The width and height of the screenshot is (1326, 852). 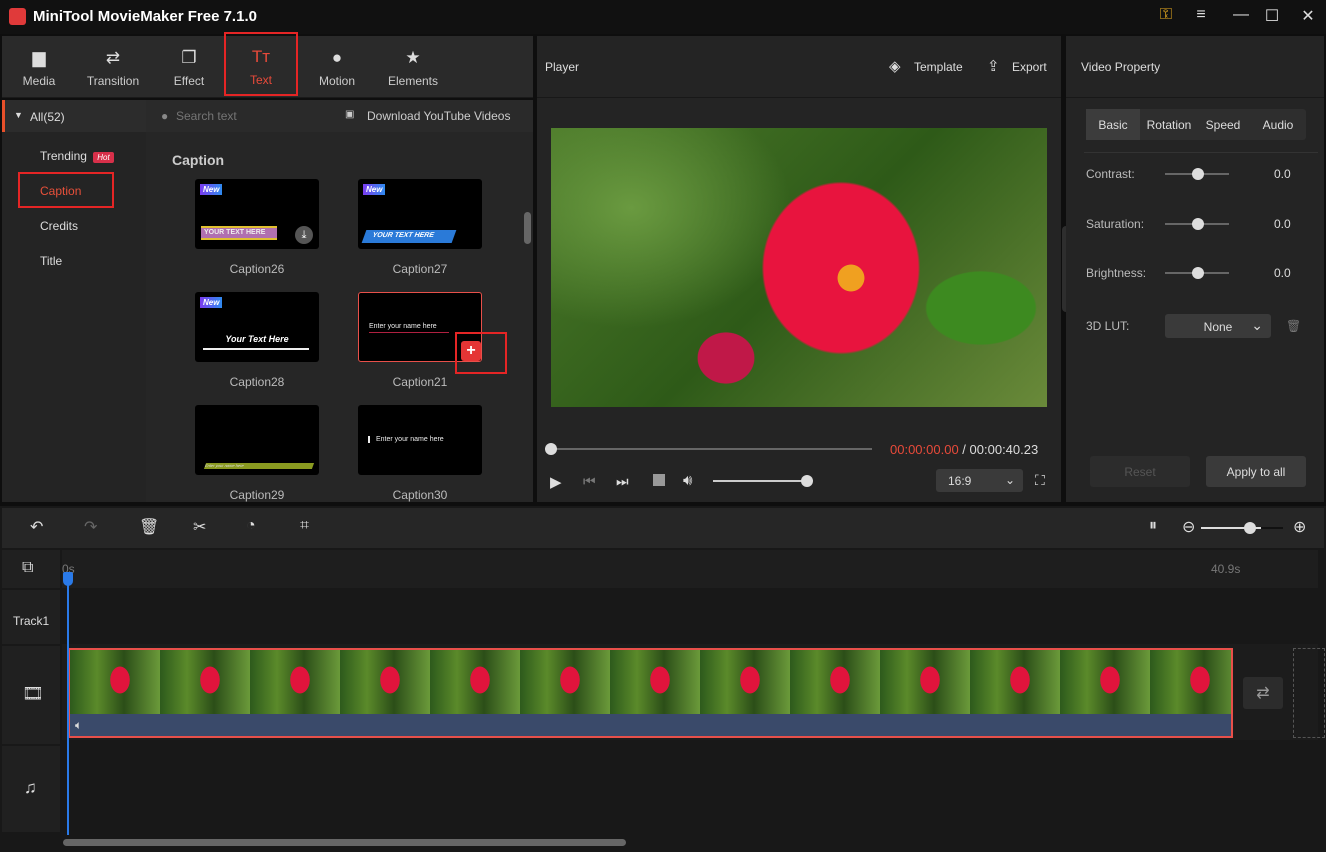 I want to click on horizontal-scrollbar, so click(x=344, y=842).